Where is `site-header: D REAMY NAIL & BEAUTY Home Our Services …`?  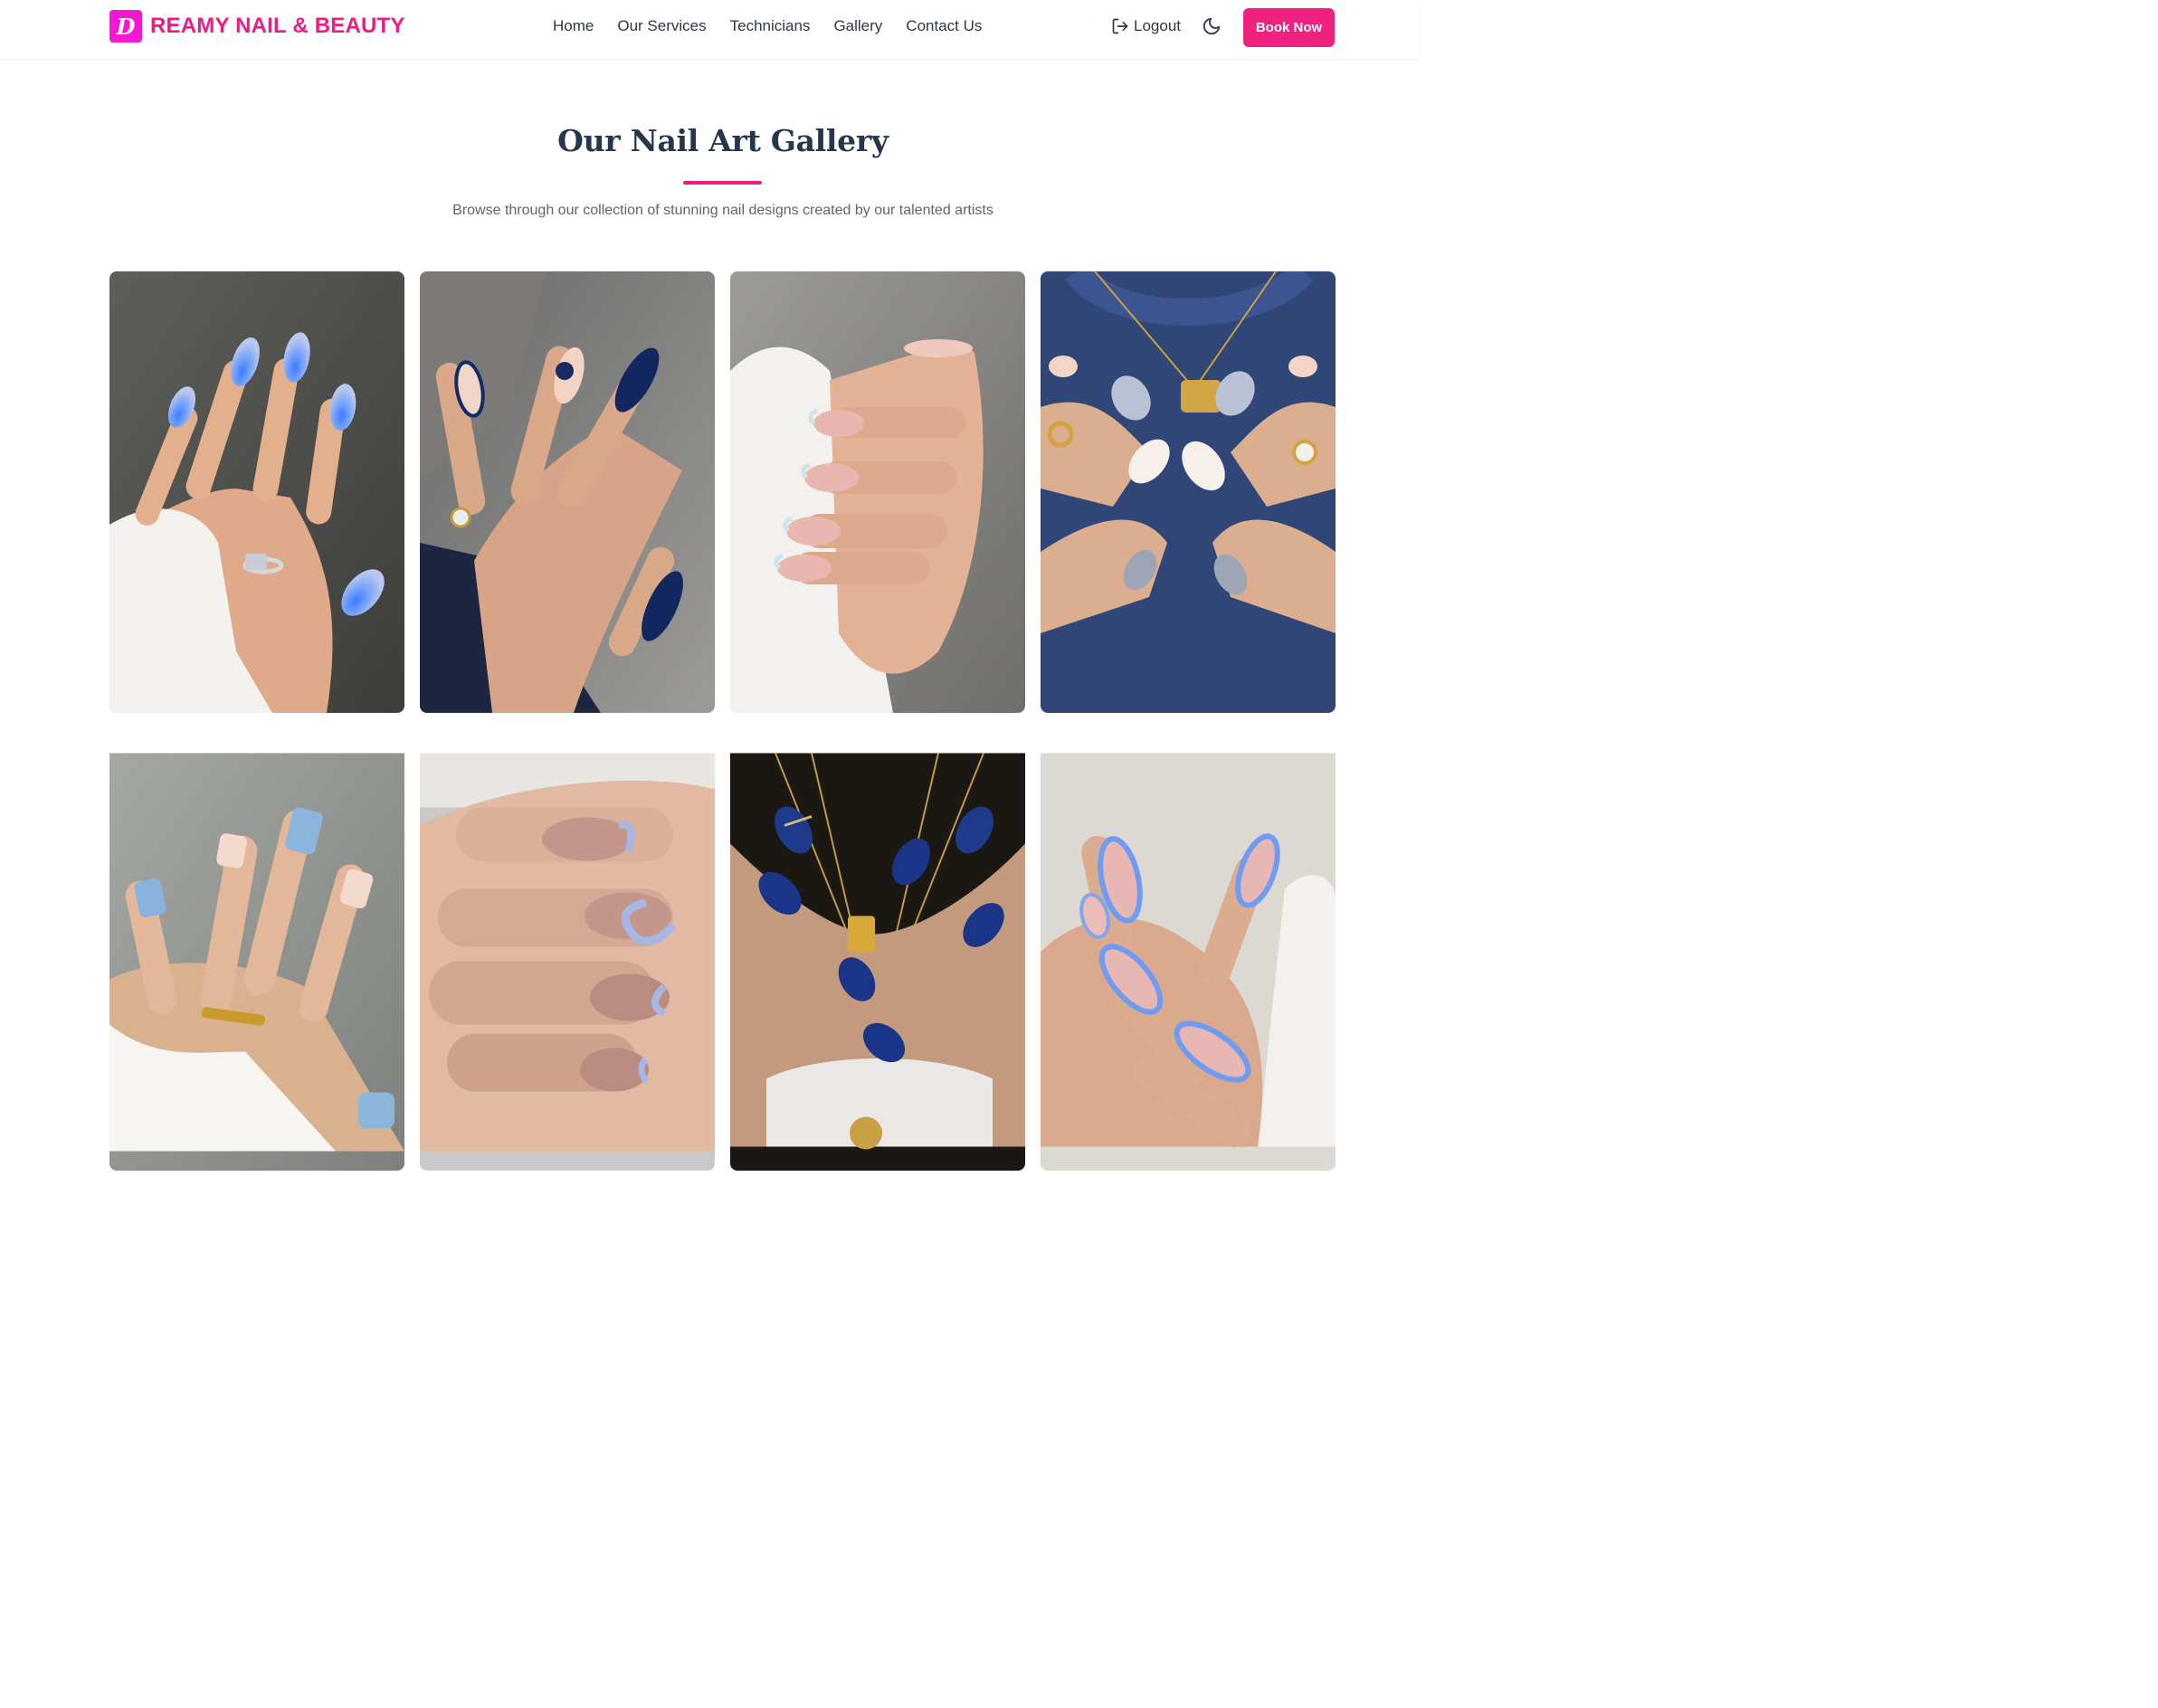
site-header: D REAMY NAIL & BEAUTY Home Our Services … is located at coordinates (709, 30).